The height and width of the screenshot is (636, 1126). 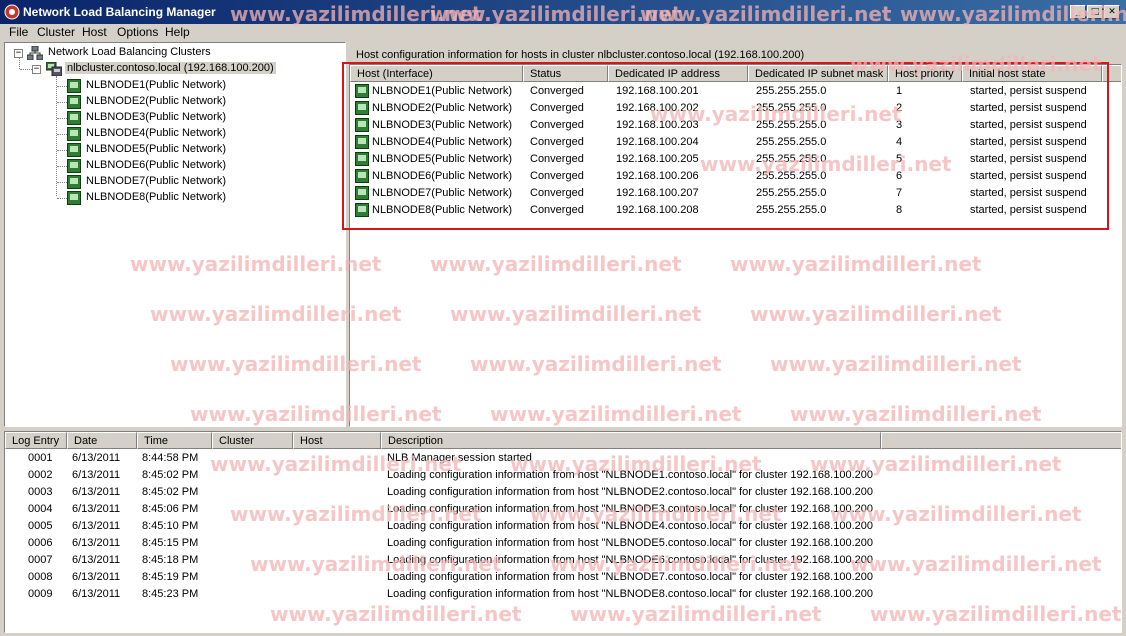 What do you see at coordinates (94, 32) in the screenshot?
I see `menu-host: Host` at bounding box center [94, 32].